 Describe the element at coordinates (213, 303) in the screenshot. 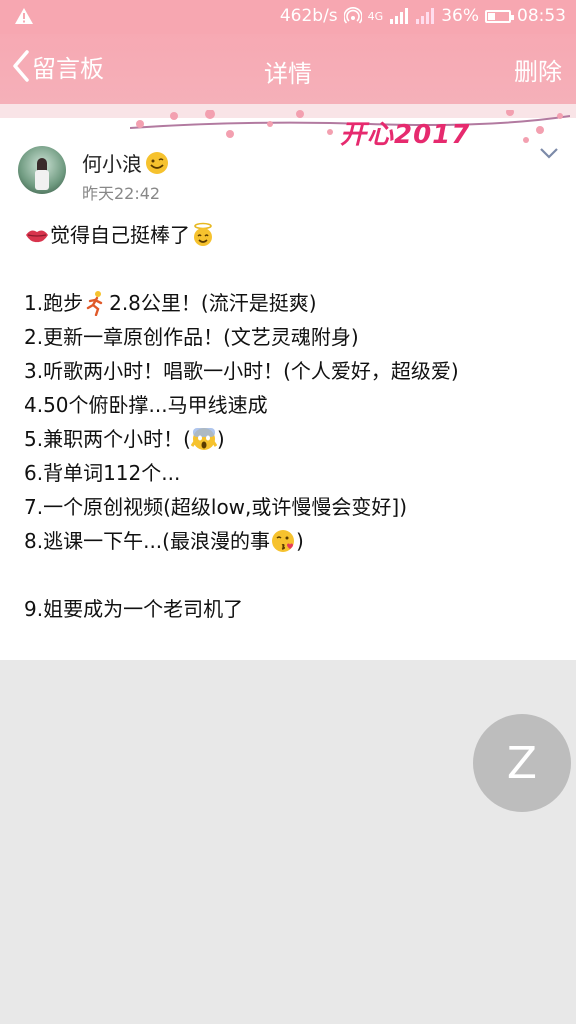

I see `post-item-text: 2.8公里！(流汗是挺爽)` at that location.